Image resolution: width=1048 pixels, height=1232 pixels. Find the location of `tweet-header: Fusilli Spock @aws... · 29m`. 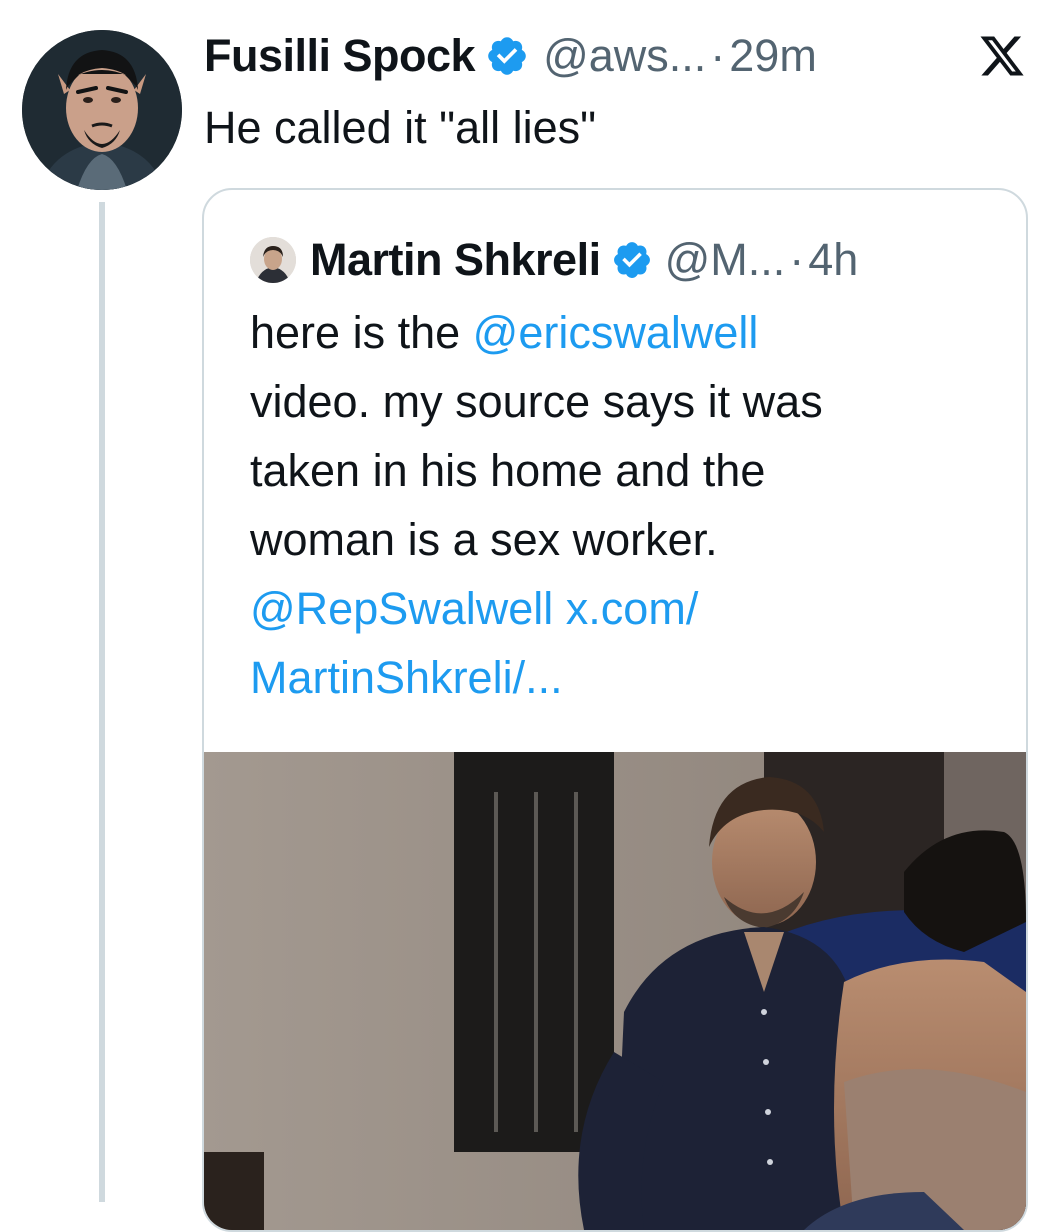

tweet-header: Fusilli Spock @aws... · 29m is located at coordinates (510, 56).